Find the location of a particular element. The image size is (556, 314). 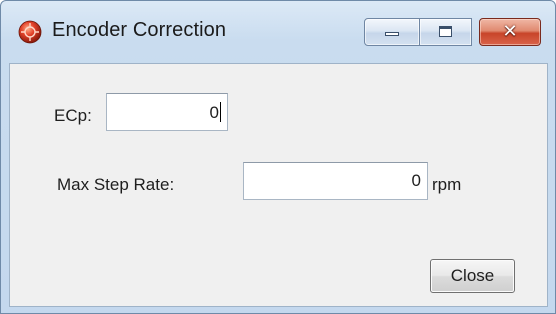

maximize-button is located at coordinates (446, 32).